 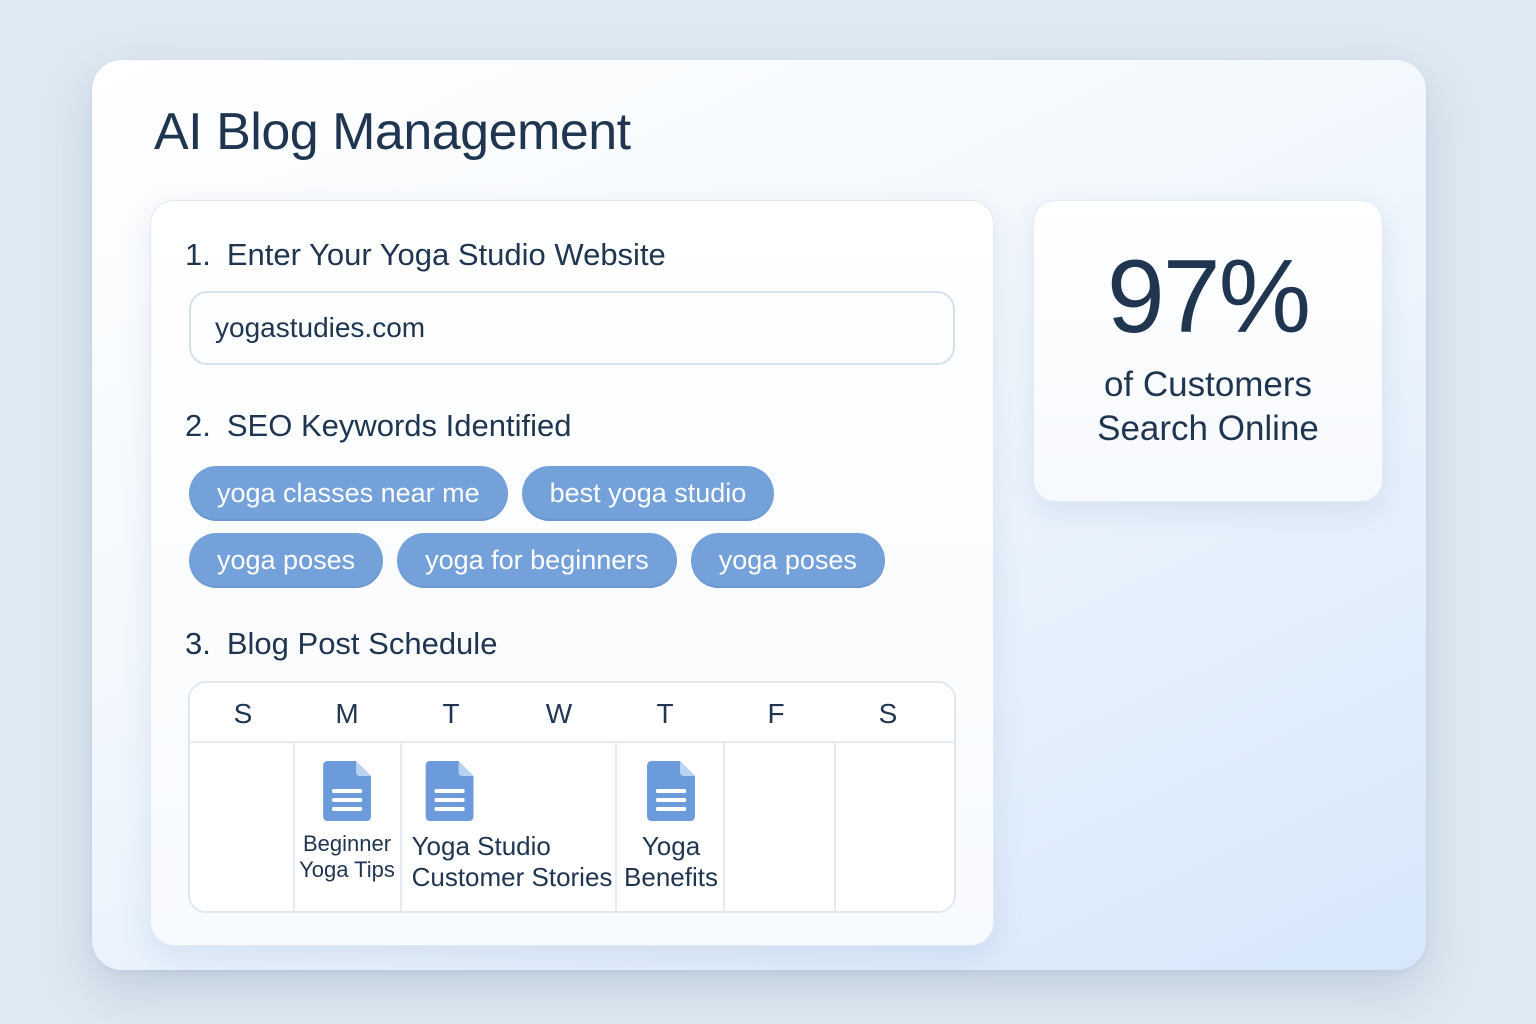 What do you see at coordinates (1208, 407) in the screenshot?
I see `stat-caption: of Customers Search Online` at bounding box center [1208, 407].